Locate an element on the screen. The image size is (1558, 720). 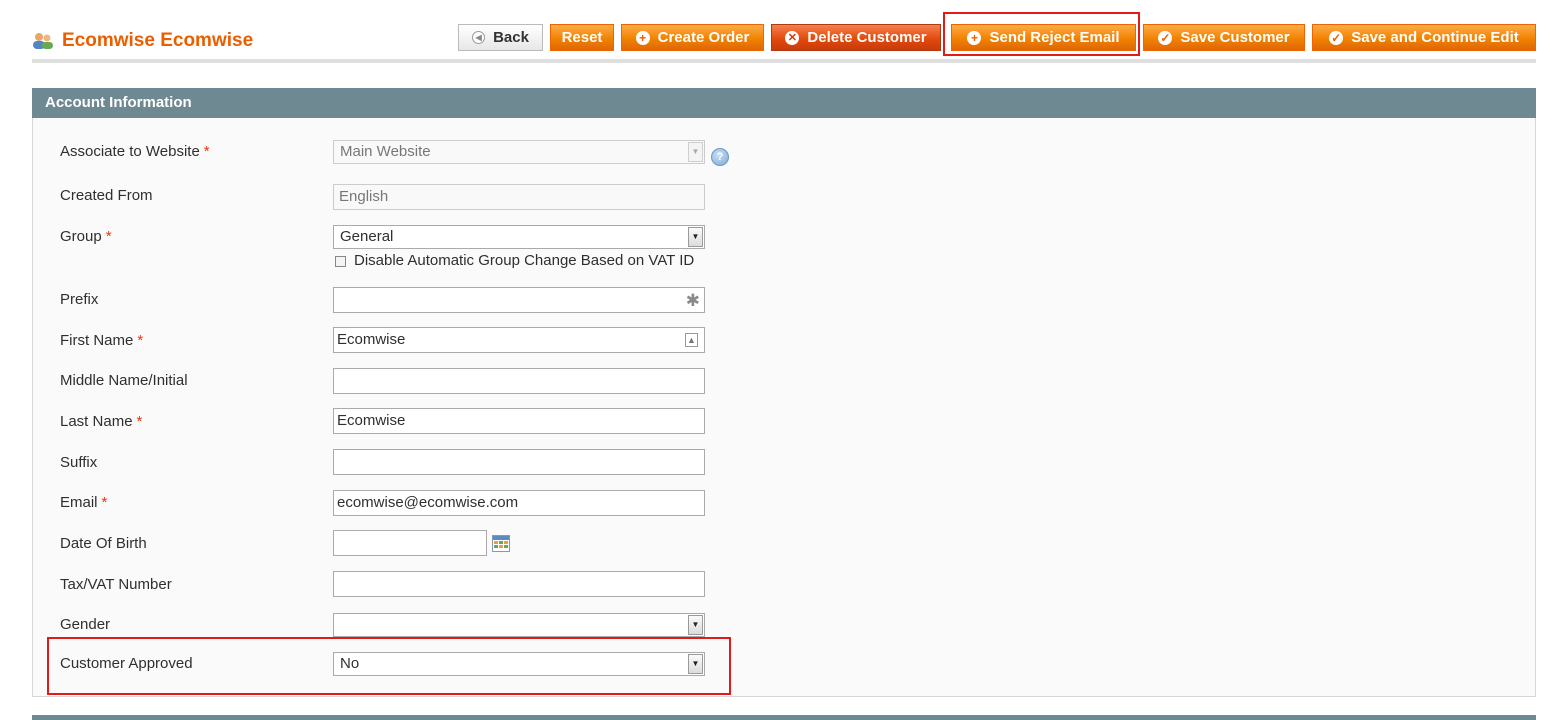
dob-input is located at coordinates (410, 543).